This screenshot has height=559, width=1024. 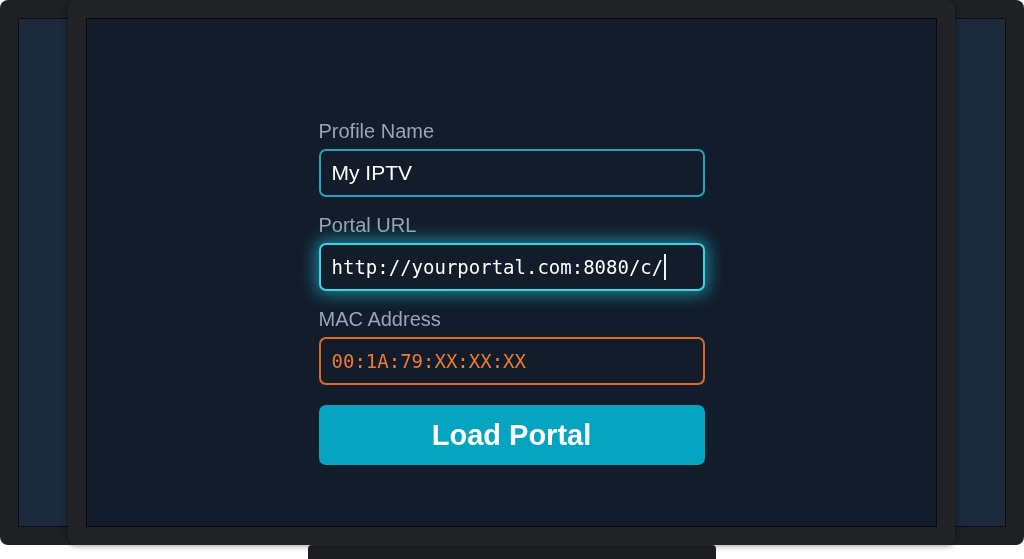 What do you see at coordinates (380, 319) in the screenshot?
I see `field-label: MAC Address` at bounding box center [380, 319].